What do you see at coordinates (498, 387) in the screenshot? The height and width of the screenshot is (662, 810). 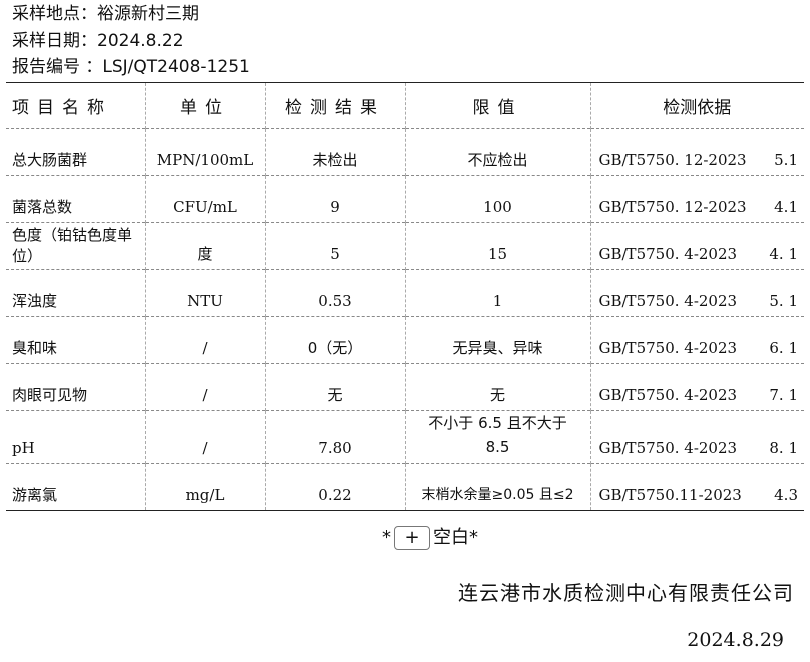 I see `cell-limit: 无` at bounding box center [498, 387].